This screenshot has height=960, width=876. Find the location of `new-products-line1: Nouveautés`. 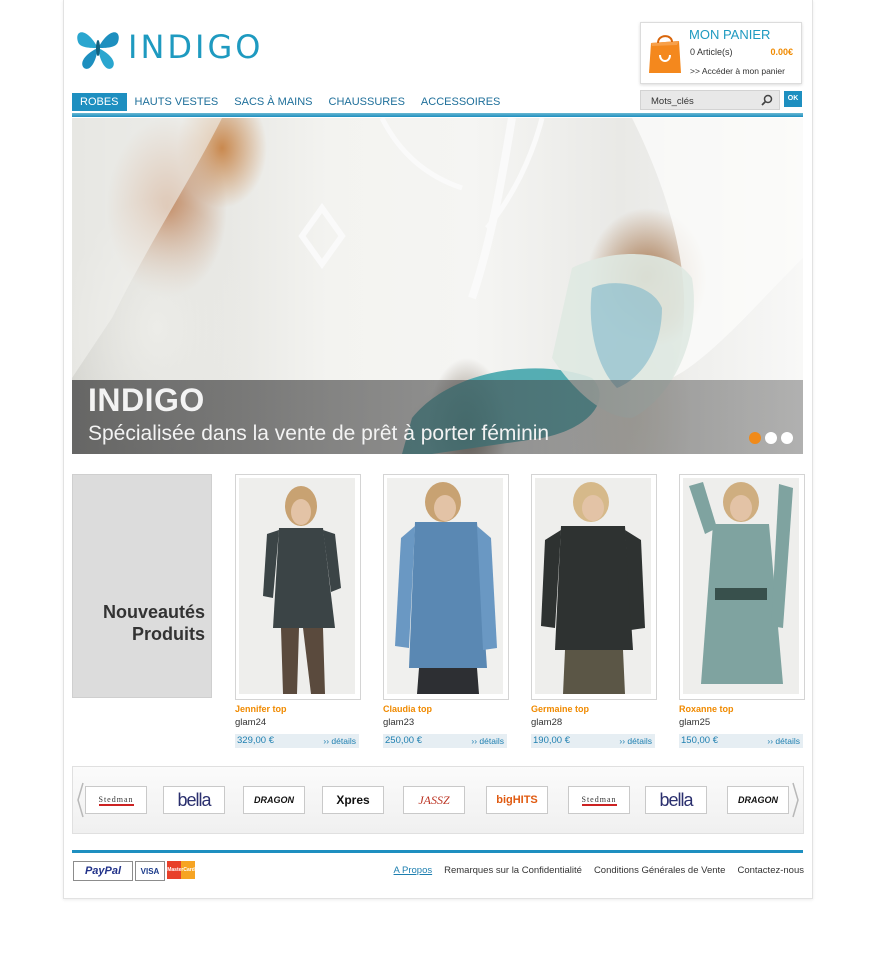

new-products-line1: Nouveautés is located at coordinates (153, 612).